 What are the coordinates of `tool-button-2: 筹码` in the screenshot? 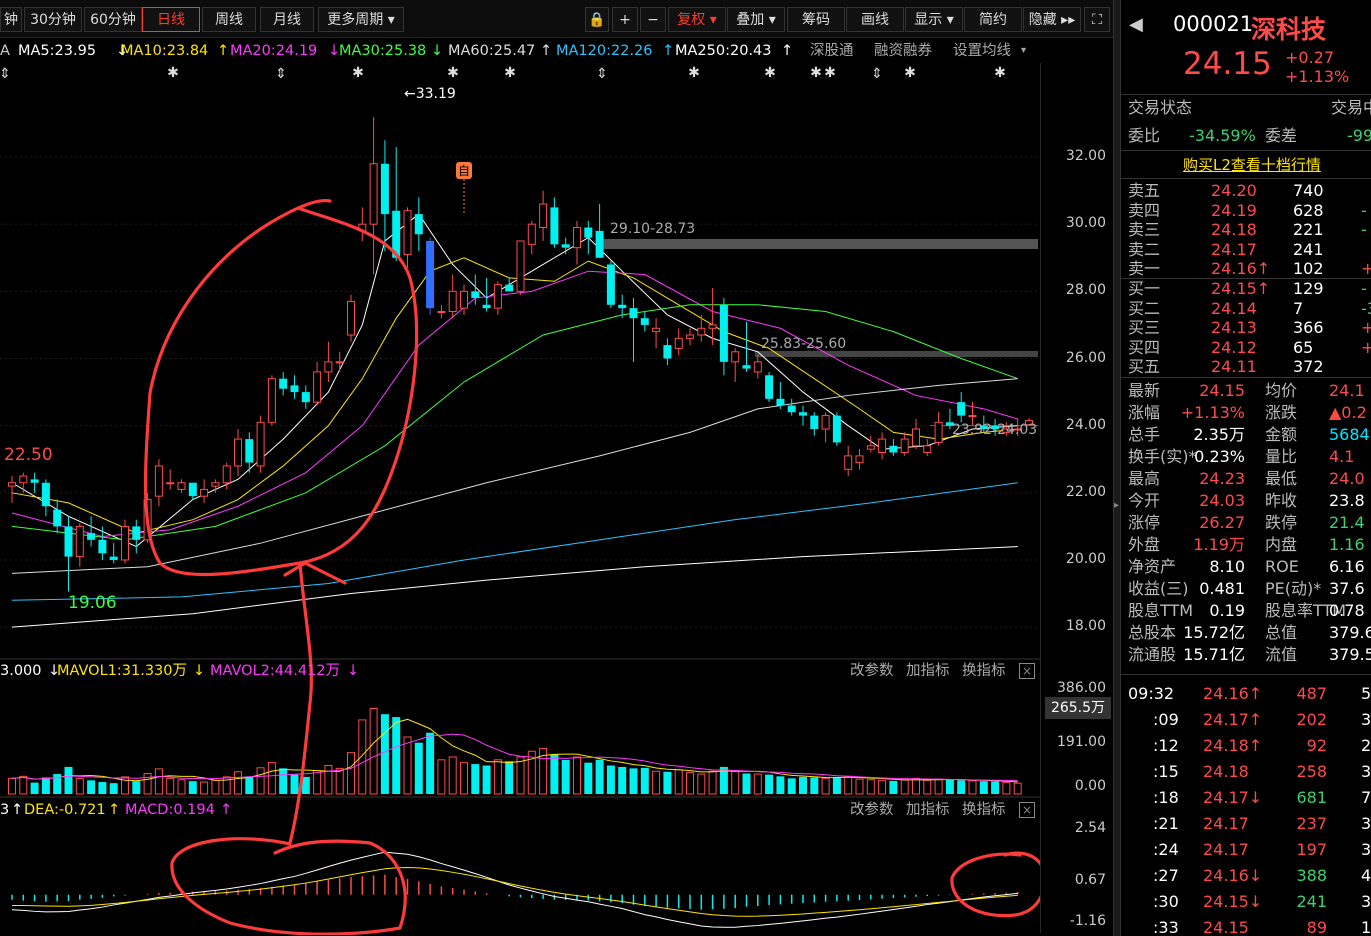 It's located at (816, 19).